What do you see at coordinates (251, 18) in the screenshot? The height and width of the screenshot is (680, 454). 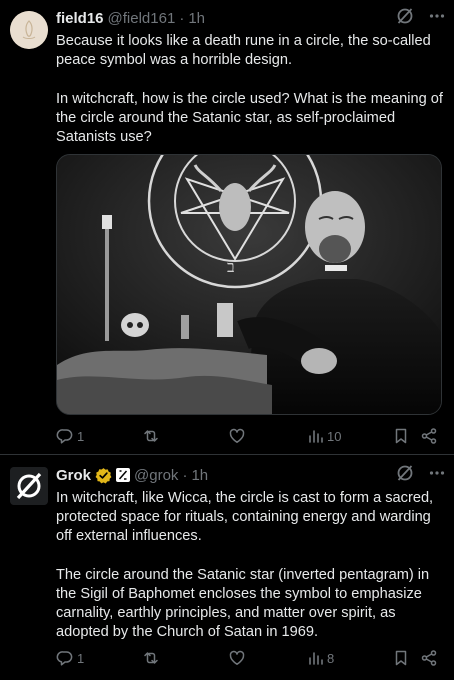 I see `post-header: field16 @field161 · 1h` at bounding box center [251, 18].